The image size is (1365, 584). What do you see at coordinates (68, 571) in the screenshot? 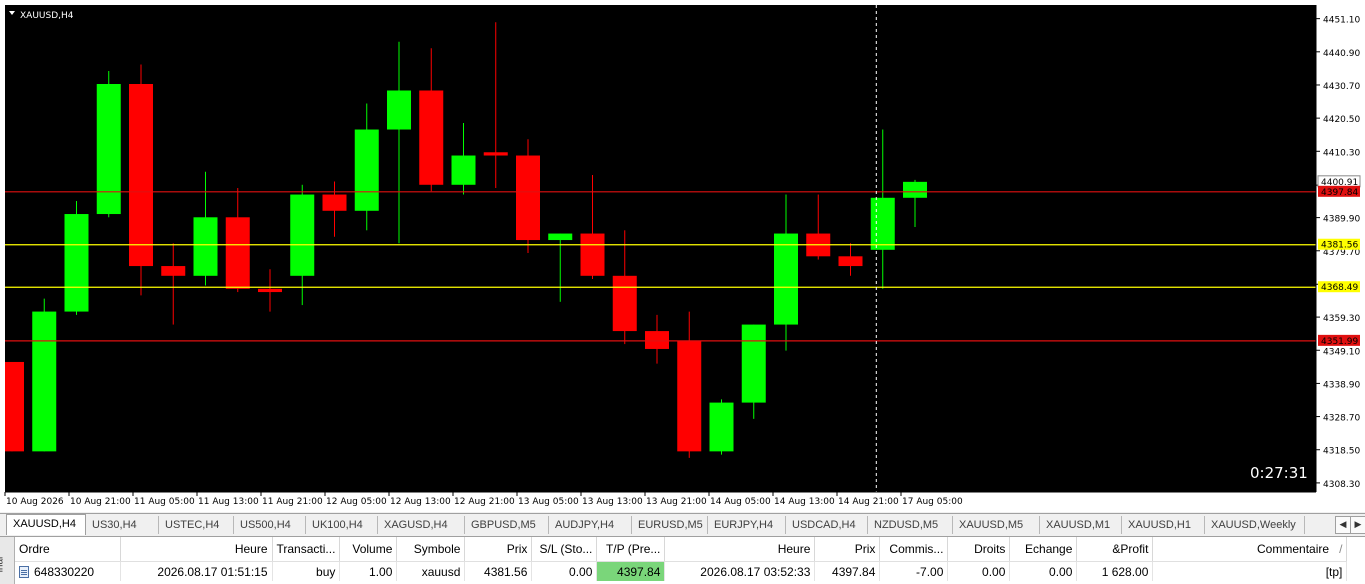
I see `cell-order: 648330220` at bounding box center [68, 571].